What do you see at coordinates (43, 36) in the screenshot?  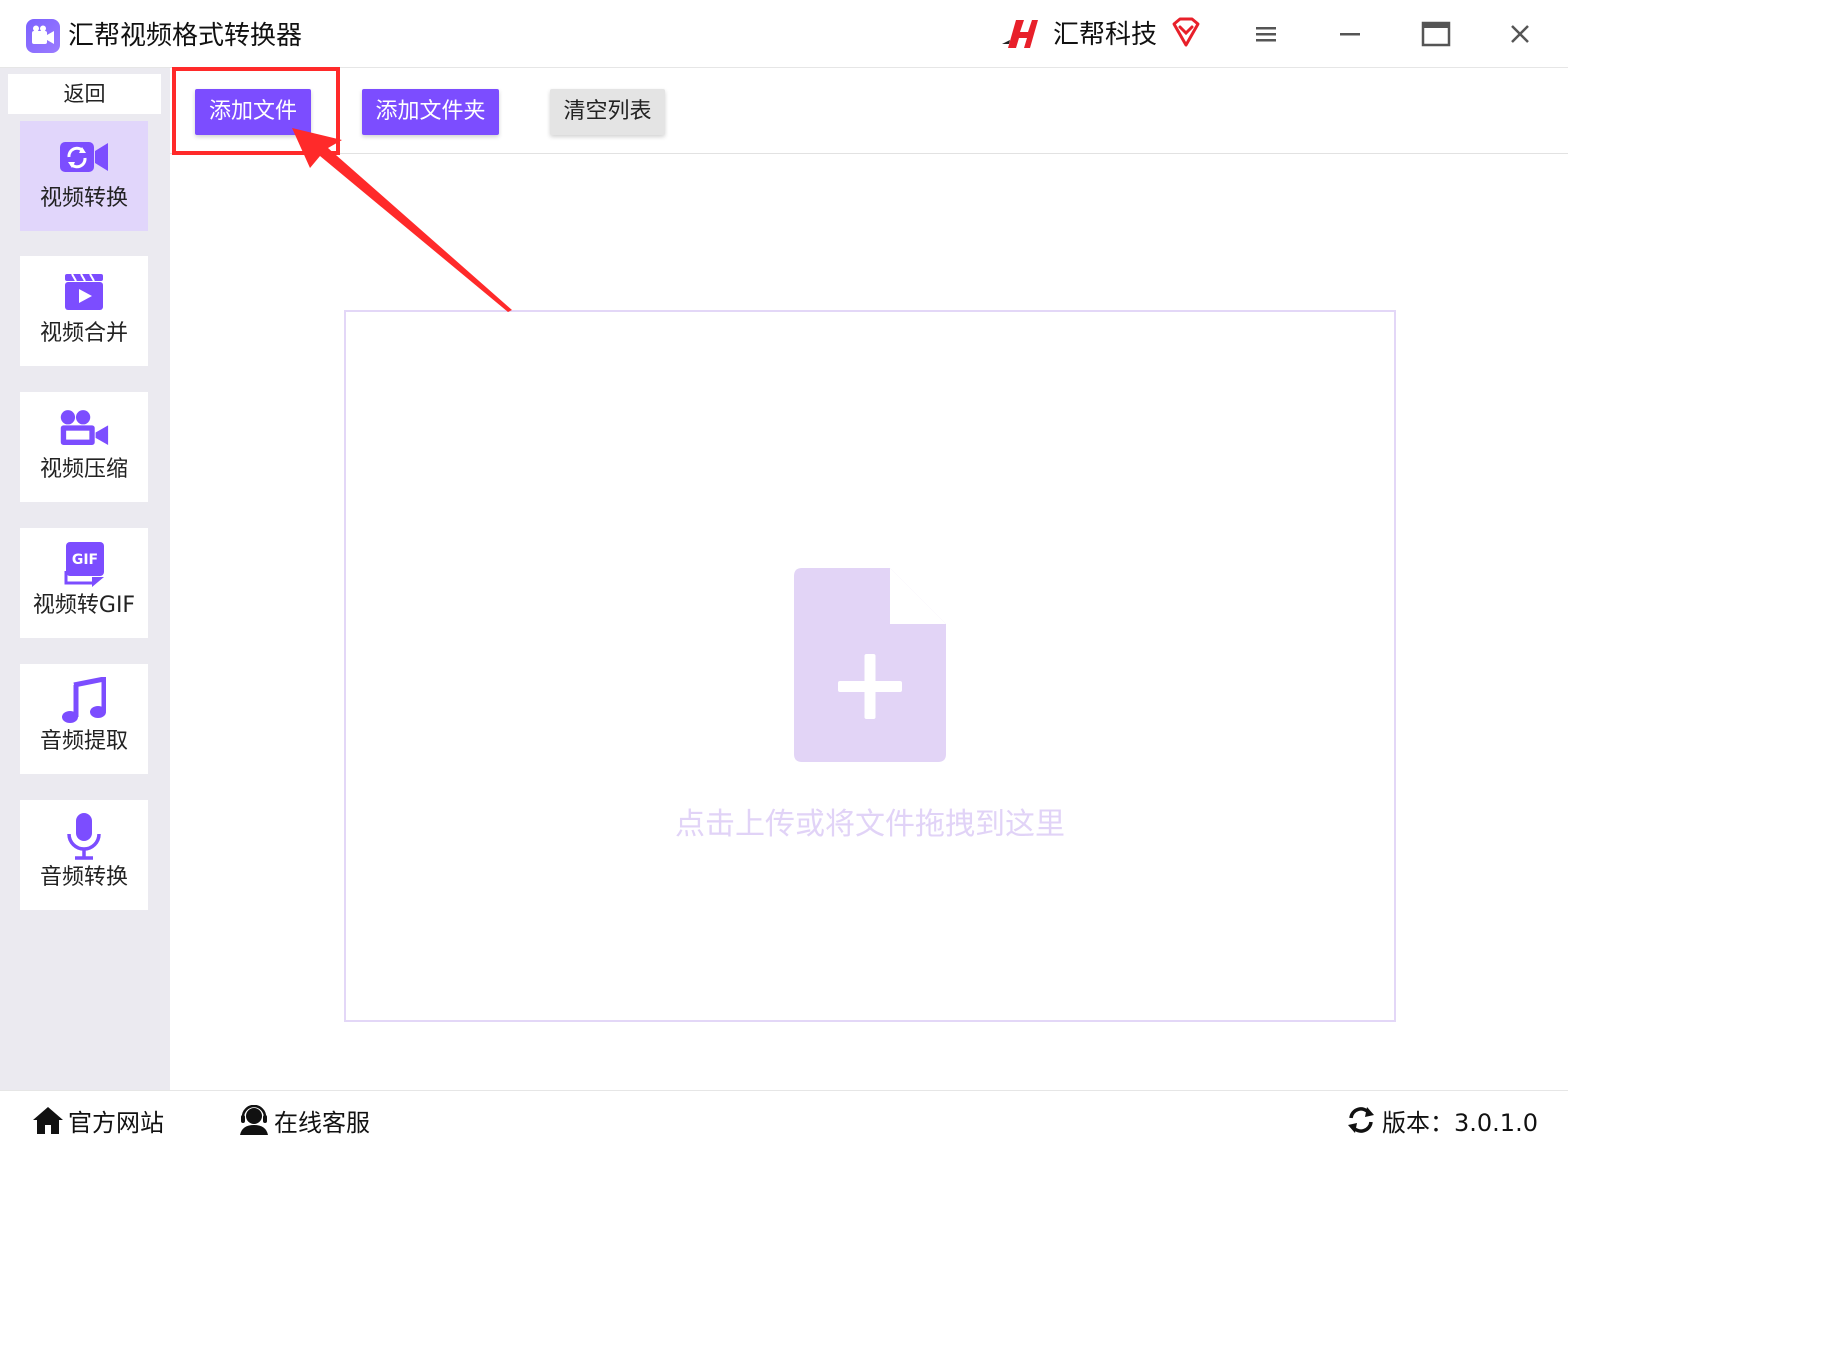 I see `app-icon` at bounding box center [43, 36].